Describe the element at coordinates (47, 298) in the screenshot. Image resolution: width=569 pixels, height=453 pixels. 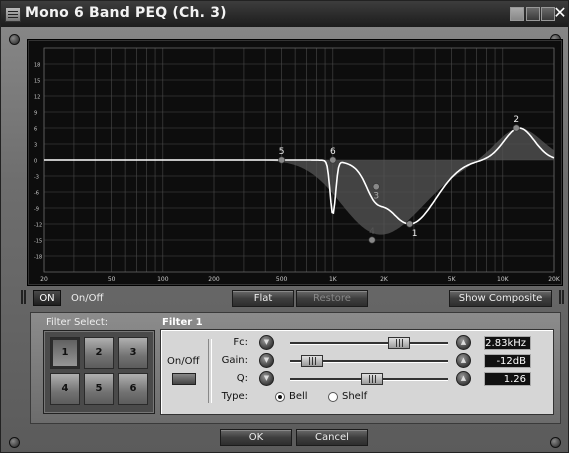
I see `power-on-button: ON` at that location.